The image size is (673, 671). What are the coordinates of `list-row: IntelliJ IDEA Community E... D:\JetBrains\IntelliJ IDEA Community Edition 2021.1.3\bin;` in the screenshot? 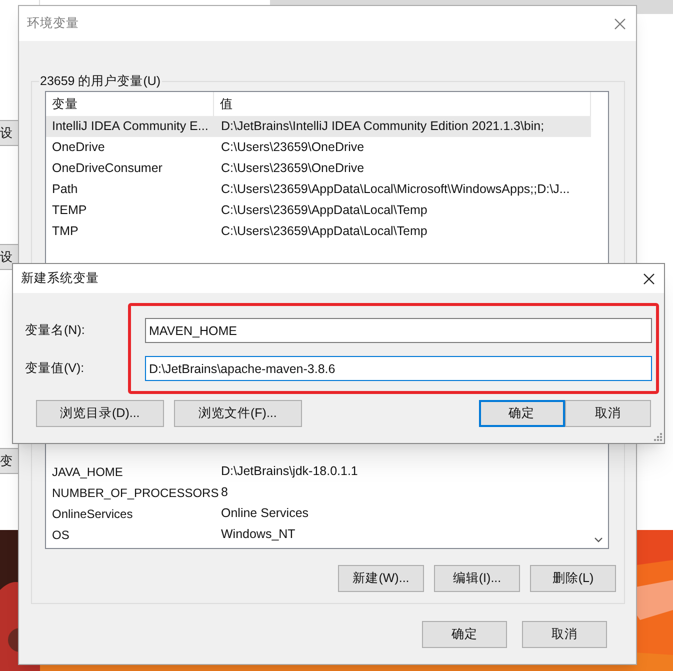 It's located at (318, 126).